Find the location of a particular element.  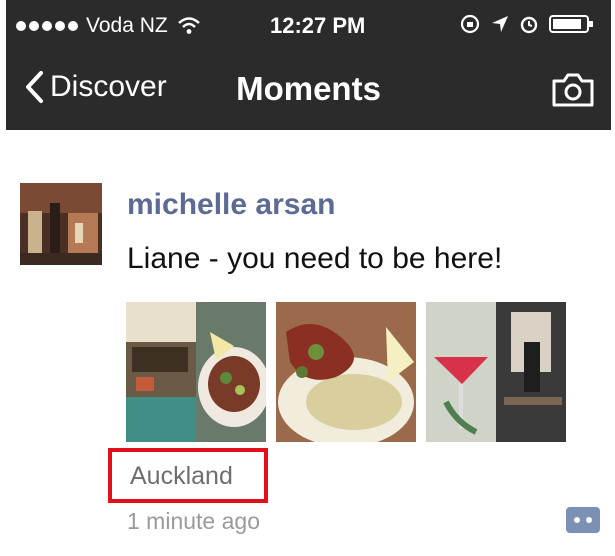

location-arrow-icon is located at coordinates (500, 24).